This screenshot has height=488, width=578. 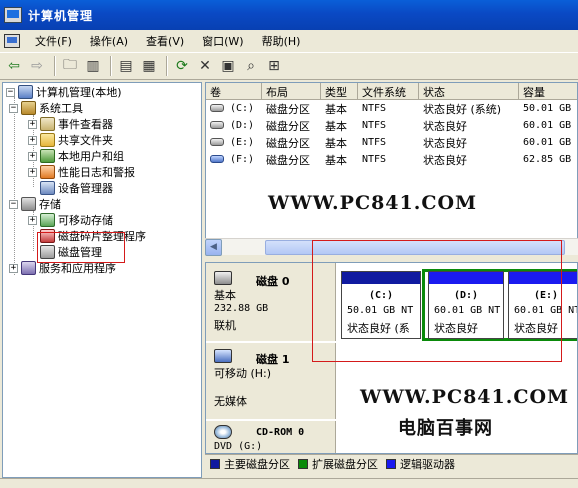 What do you see at coordinates (93, 66) in the screenshot?
I see `show-hide-tree-icon: ▥` at bounding box center [93, 66].